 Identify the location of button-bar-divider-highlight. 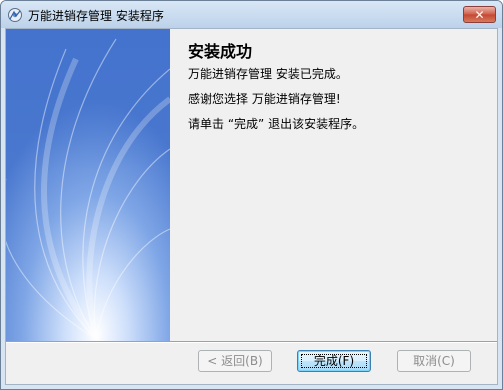
(251, 342).